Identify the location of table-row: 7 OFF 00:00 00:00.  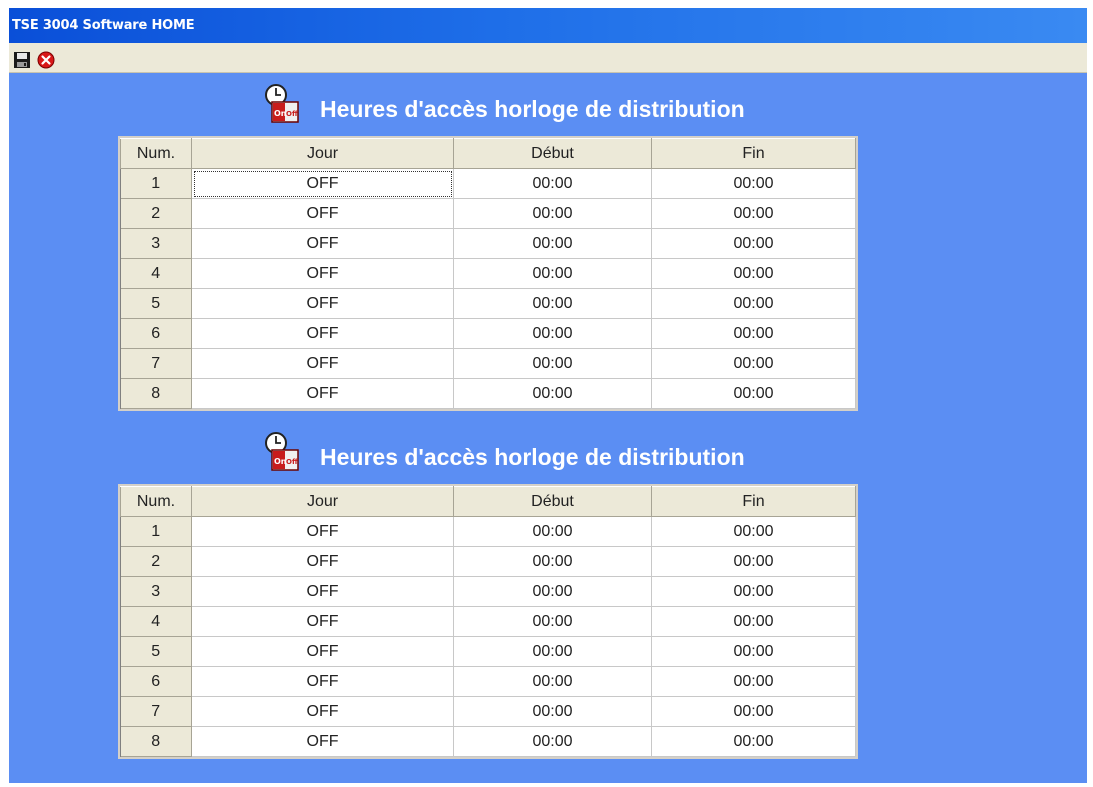
(488, 711).